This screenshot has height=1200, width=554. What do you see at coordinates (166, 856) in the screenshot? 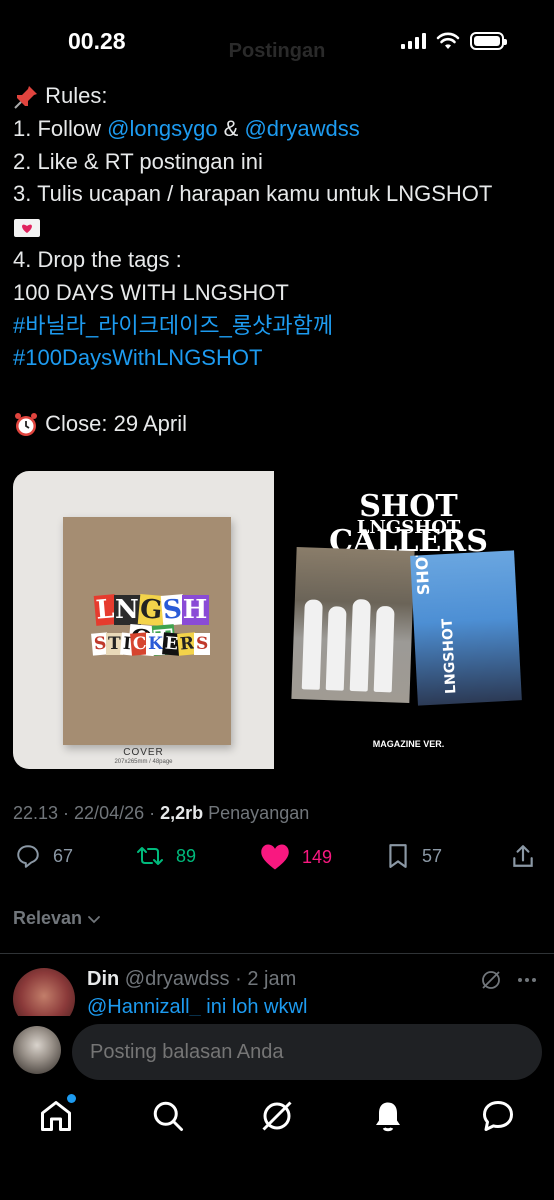
I see `repost-button: 89` at bounding box center [166, 856].